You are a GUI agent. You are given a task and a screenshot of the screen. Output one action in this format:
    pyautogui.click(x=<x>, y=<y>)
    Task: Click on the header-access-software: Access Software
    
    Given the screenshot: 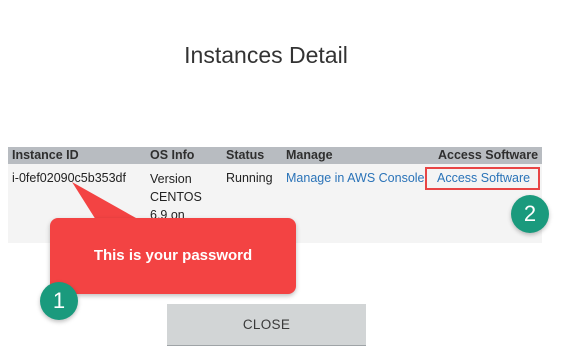 What is the action you would take?
    pyautogui.click(x=488, y=155)
    